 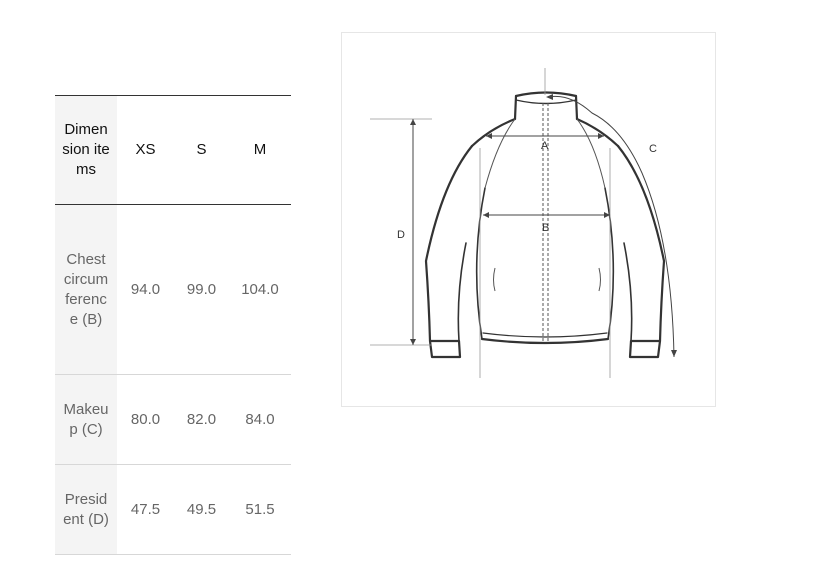 I want to click on measure-label-a: A, so click(x=545, y=146).